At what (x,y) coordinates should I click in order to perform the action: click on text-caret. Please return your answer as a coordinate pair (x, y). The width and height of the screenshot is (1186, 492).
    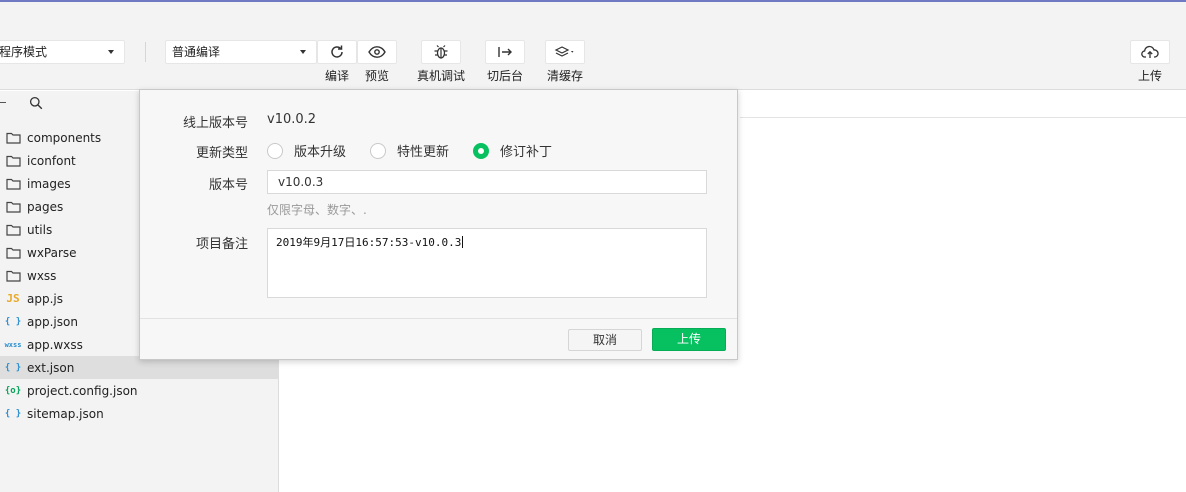
    Looking at the image, I should click on (463, 242).